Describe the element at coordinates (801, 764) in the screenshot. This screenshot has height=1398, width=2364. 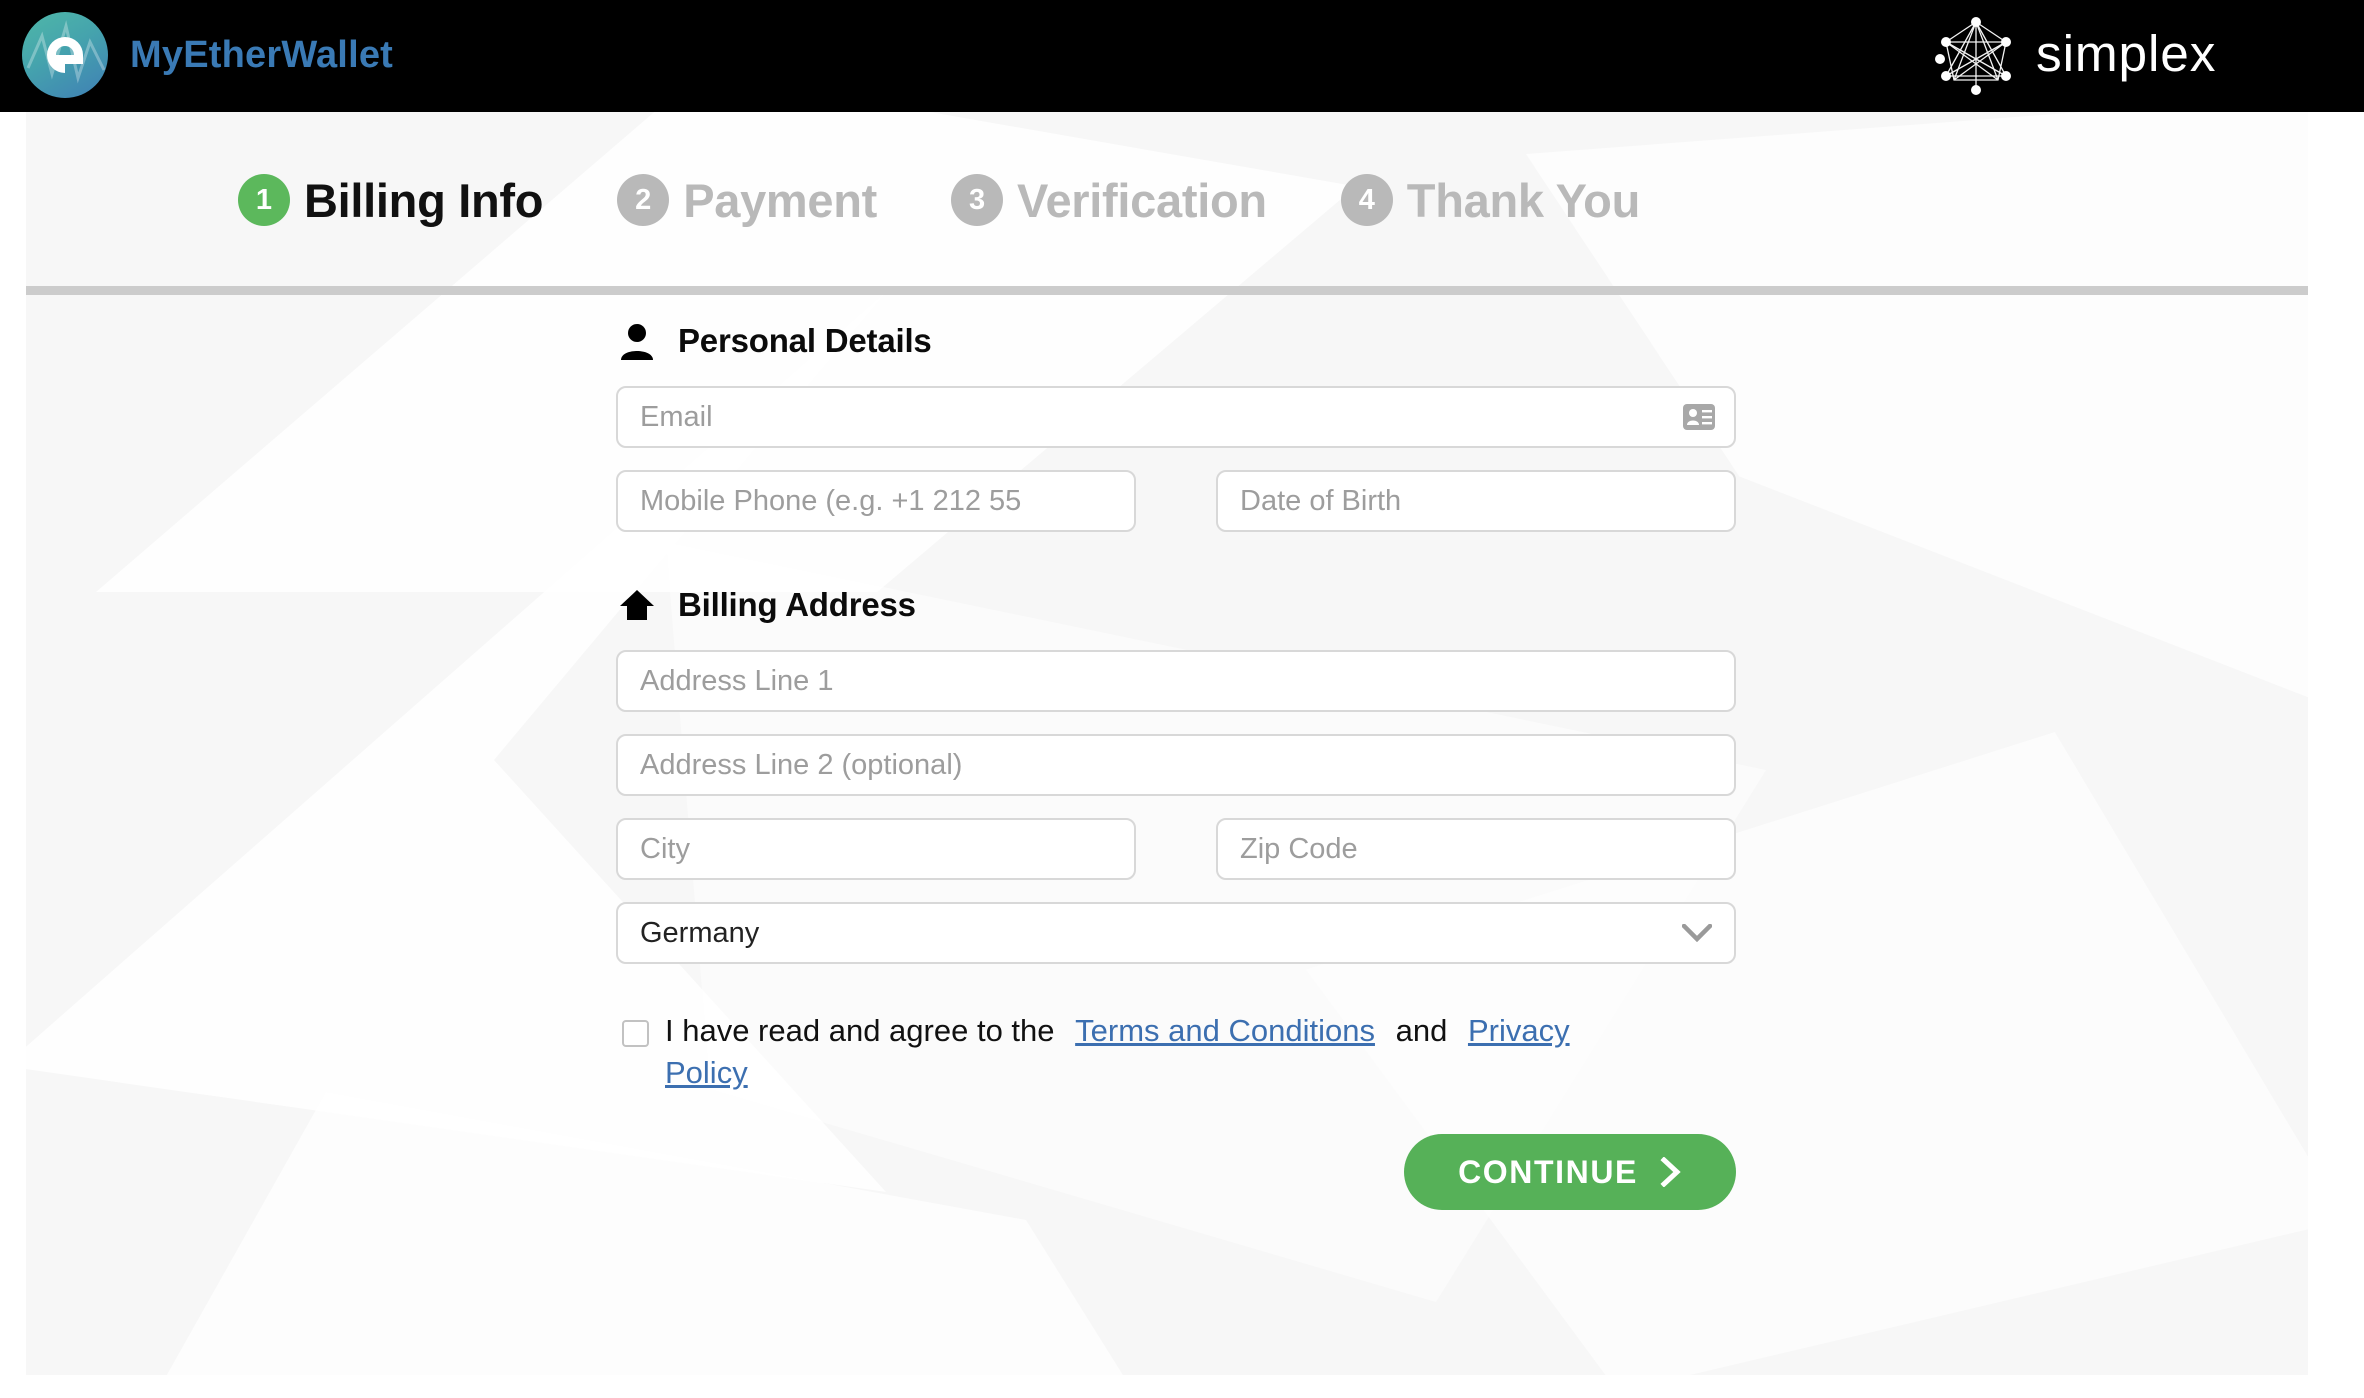
I see `address-line-2-placeholder: Address Line 2 (optional)` at that location.